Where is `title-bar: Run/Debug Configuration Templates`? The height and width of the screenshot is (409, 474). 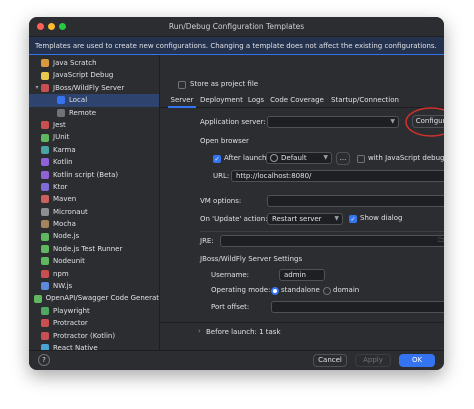 title-bar: Run/Debug Configuration Templates is located at coordinates (236, 27).